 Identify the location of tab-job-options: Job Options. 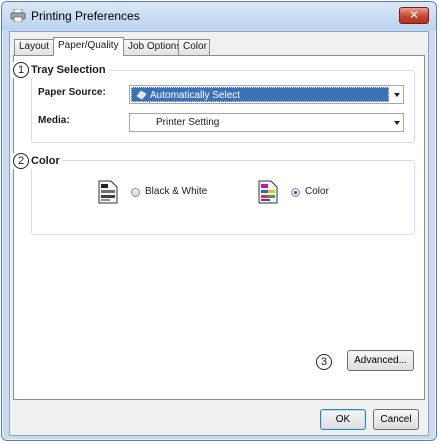
(152, 47).